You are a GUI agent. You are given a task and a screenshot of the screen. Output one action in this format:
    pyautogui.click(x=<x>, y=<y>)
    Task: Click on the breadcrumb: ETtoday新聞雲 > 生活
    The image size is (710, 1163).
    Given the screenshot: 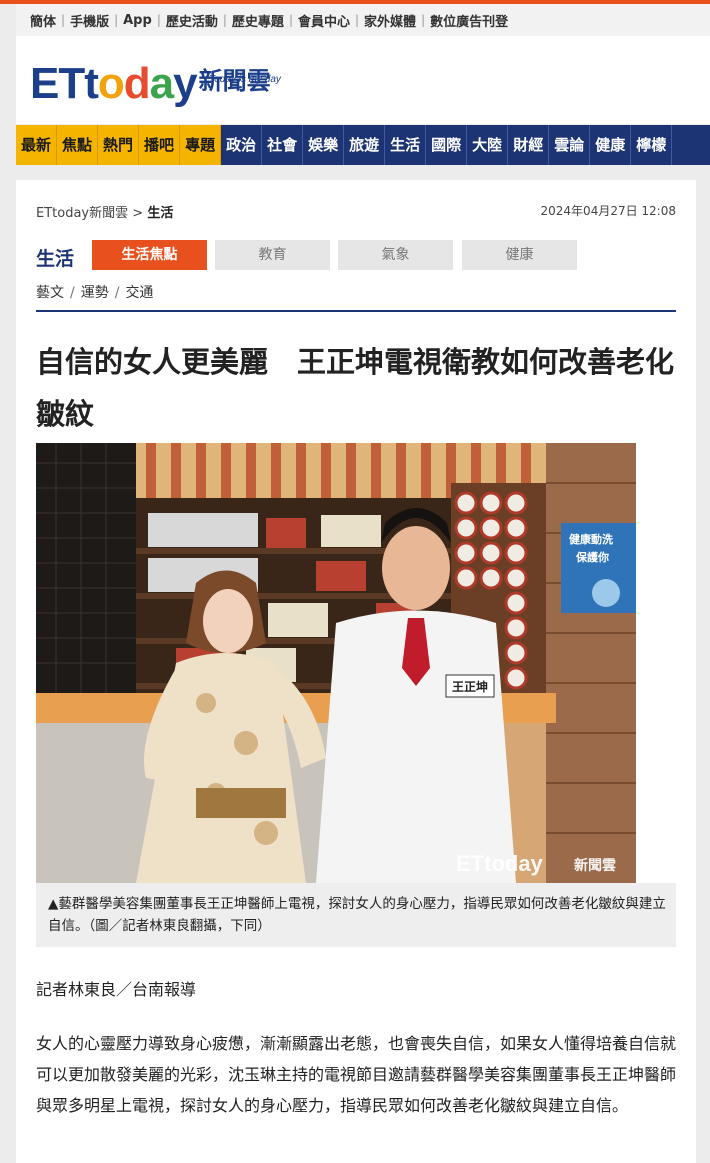 What is the action you would take?
    pyautogui.click(x=104, y=211)
    